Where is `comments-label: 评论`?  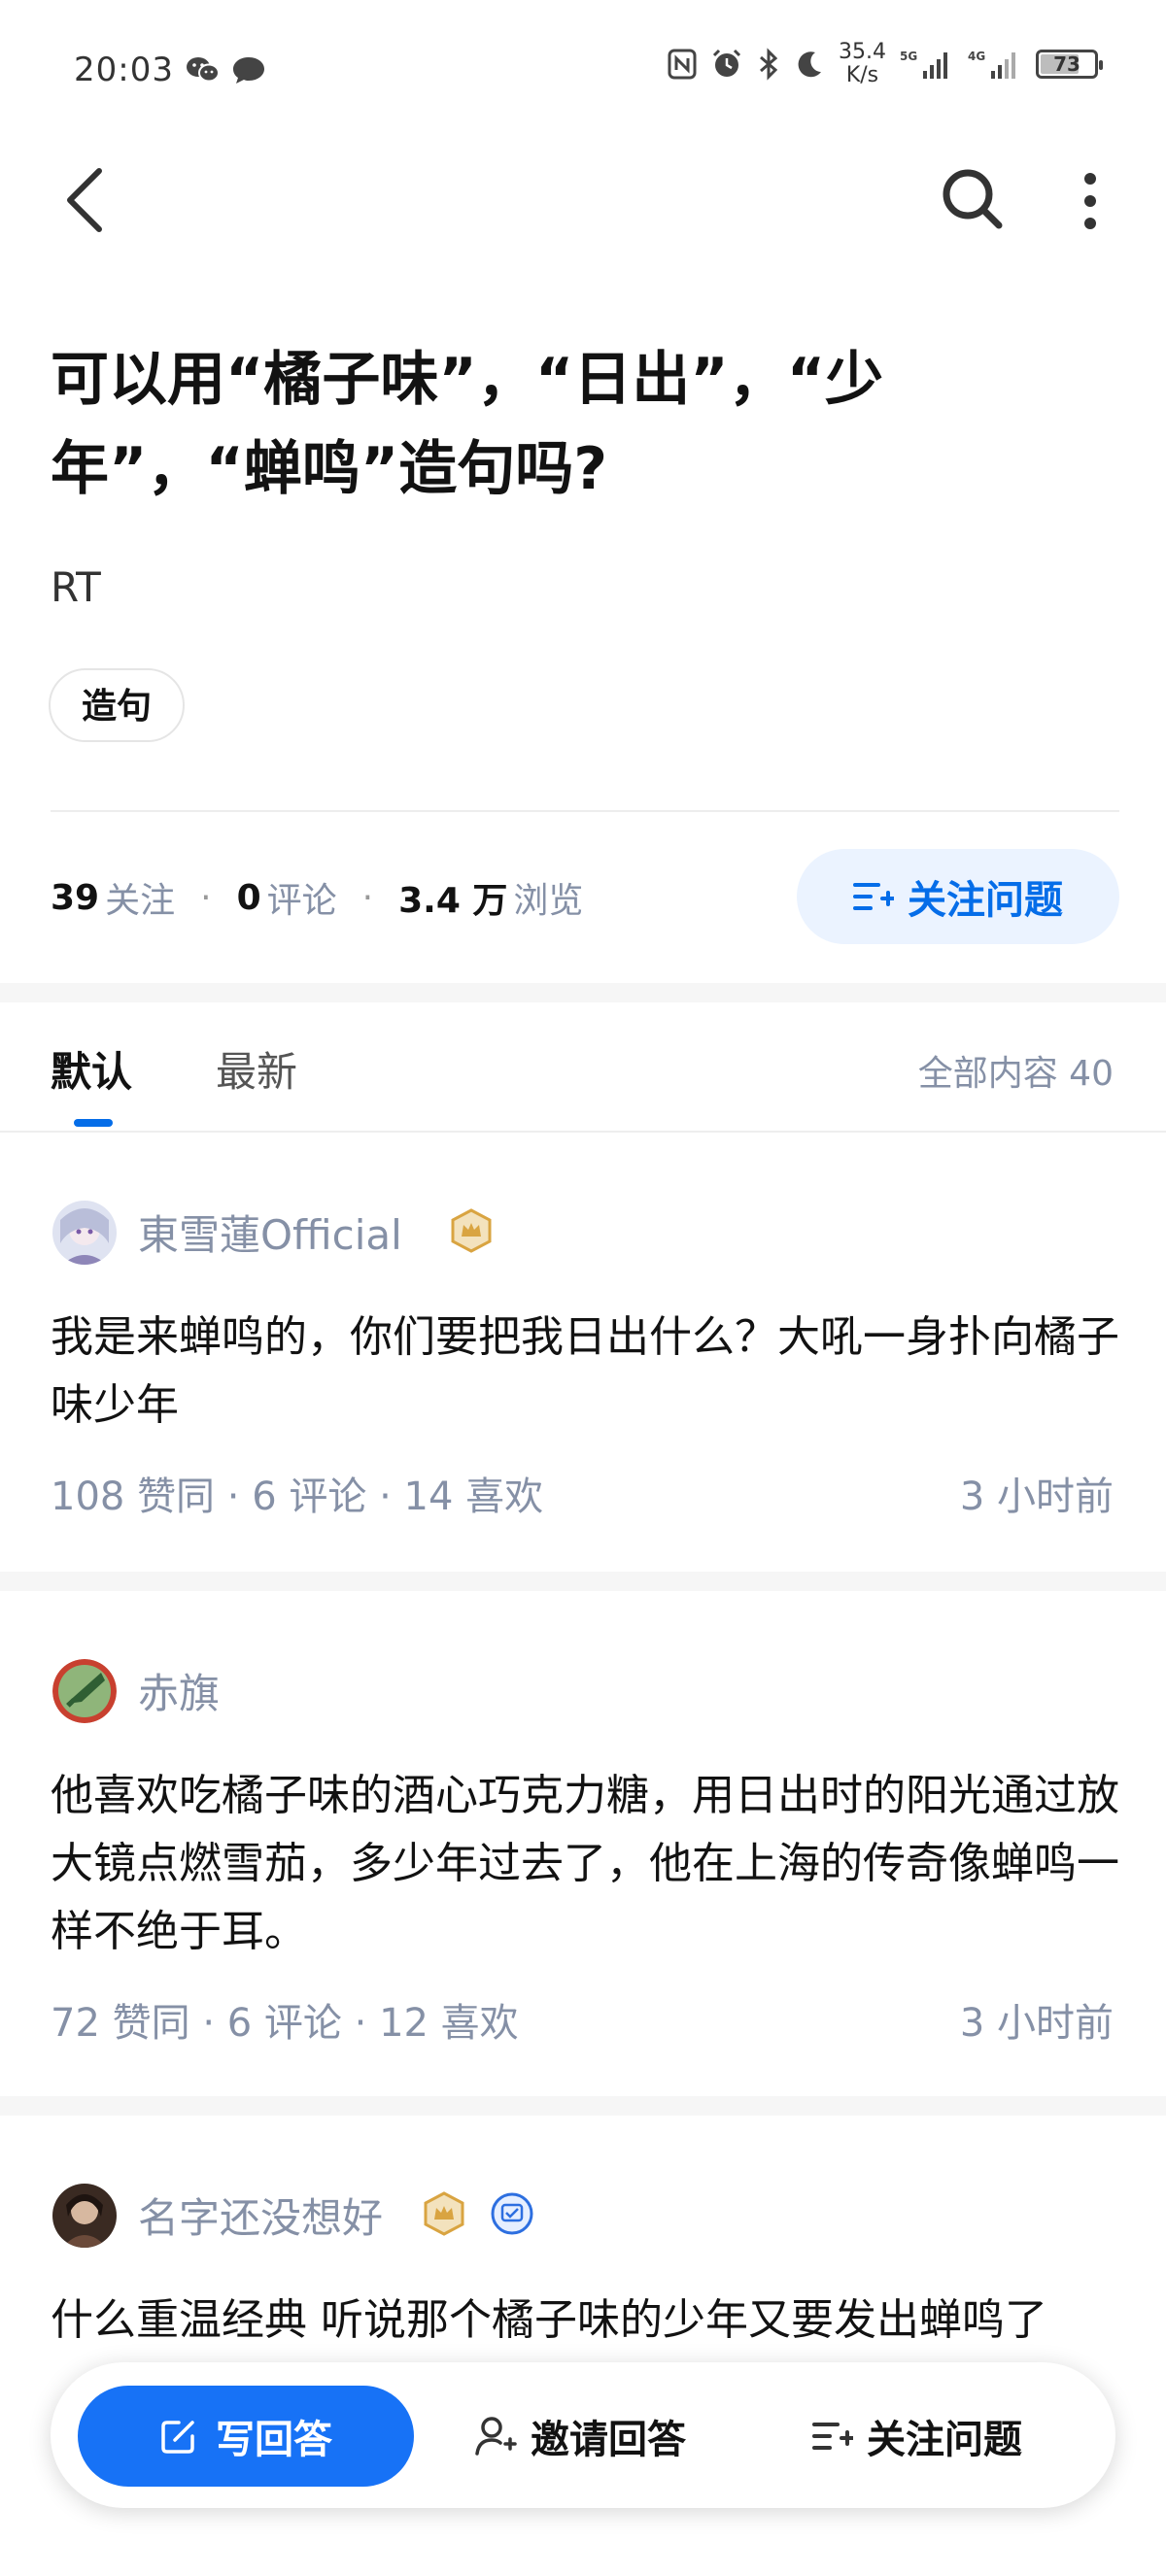
comments-label: 评论 is located at coordinates (302, 897).